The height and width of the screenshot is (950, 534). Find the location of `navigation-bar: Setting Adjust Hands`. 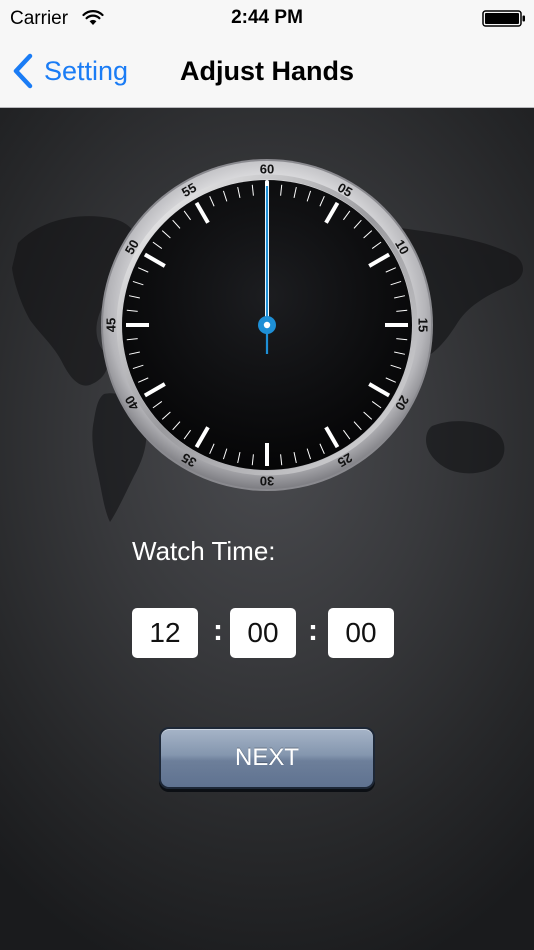

navigation-bar: Setting Adjust Hands is located at coordinates (267, 73).